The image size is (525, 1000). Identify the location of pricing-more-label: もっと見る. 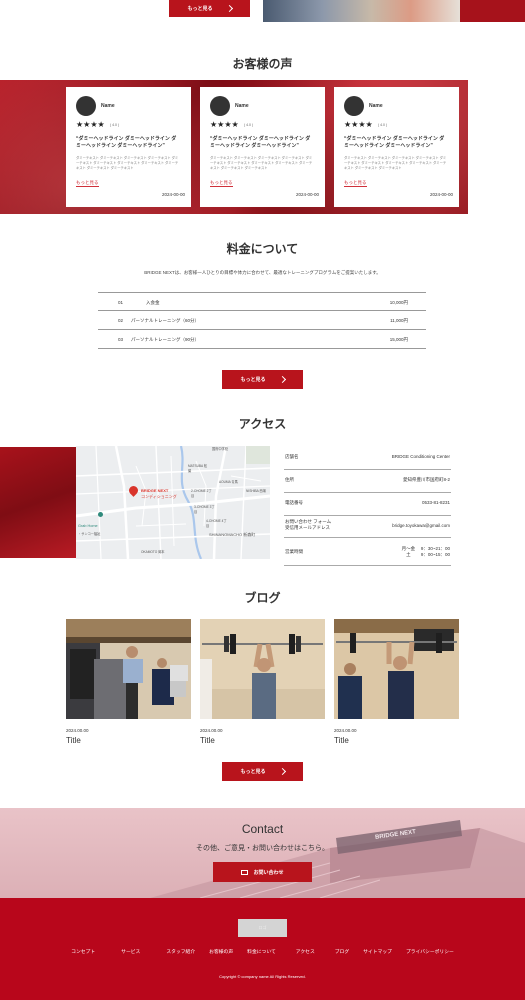
(253, 380).